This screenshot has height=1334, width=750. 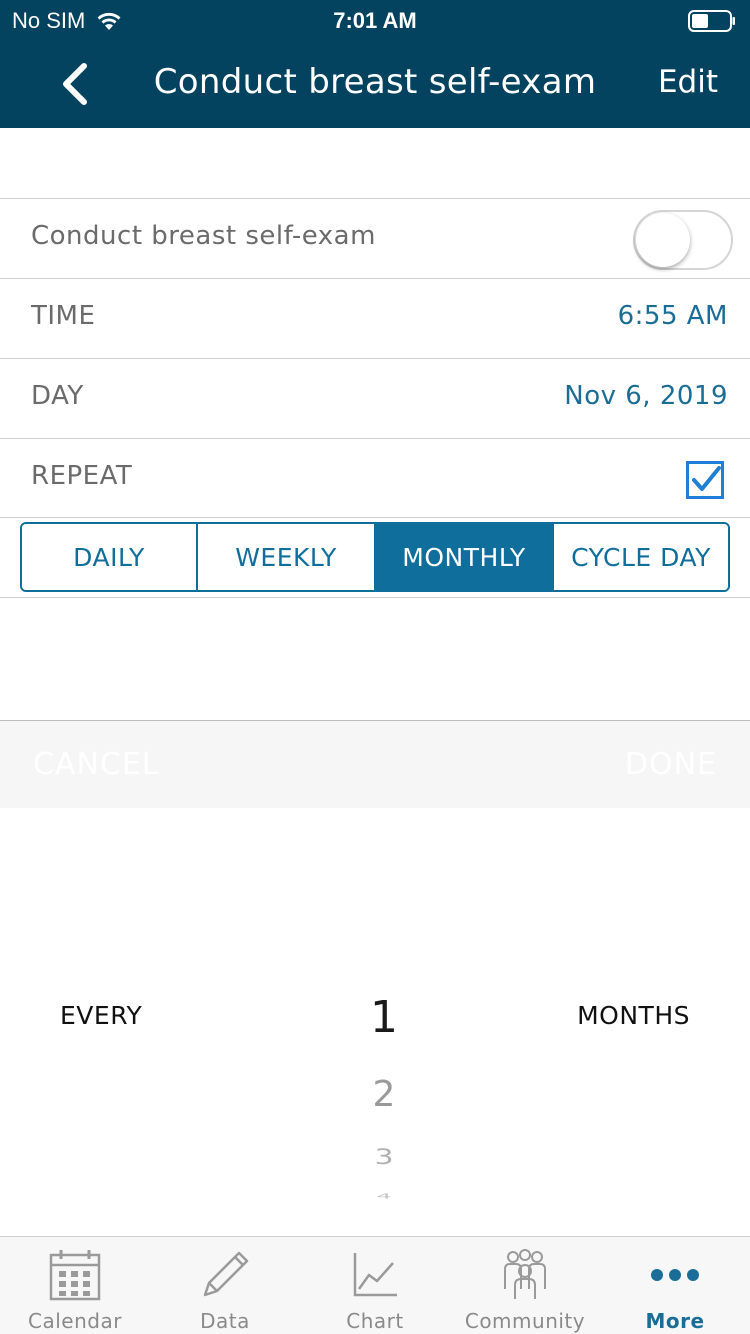 What do you see at coordinates (375, 1275) in the screenshot?
I see `line-chart-icon` at bounding box center [375, 1275].